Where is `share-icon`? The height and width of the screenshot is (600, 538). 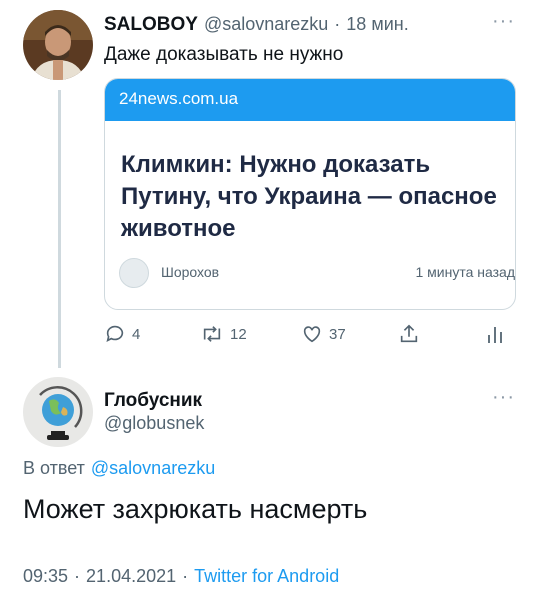 share-icon is located at coordinates (409, 333).